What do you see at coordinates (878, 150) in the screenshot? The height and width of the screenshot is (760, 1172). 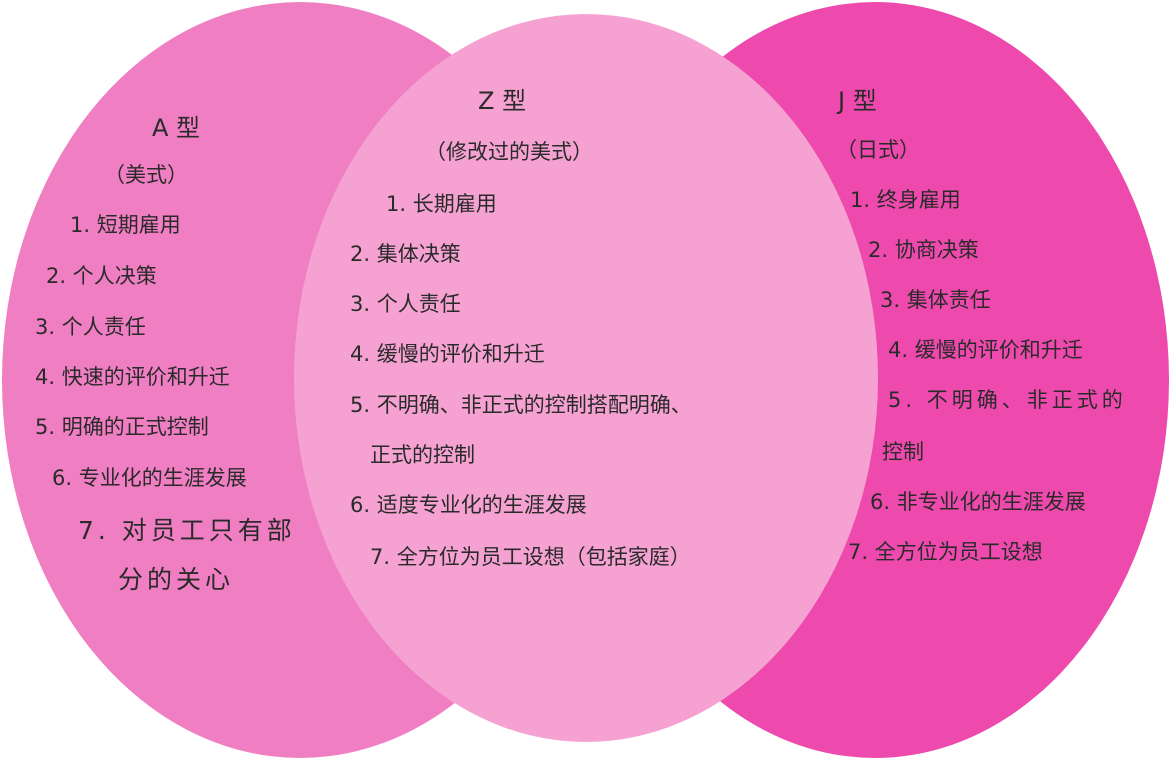 I see `j-type-subtitle: （日式）` at bounding box center [878, 150].